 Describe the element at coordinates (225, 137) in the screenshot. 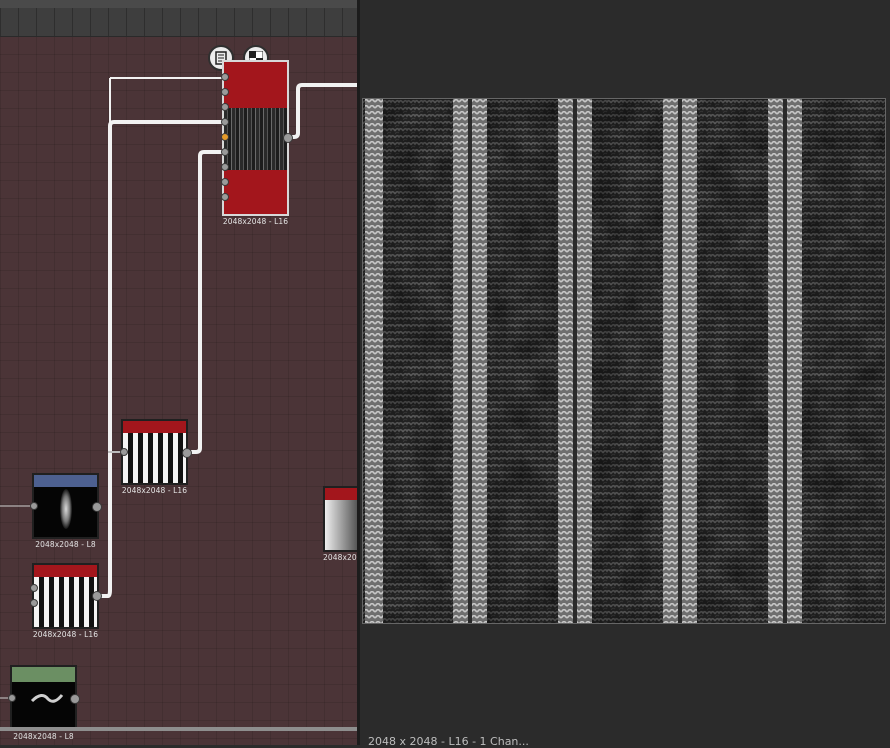

I see `input-port-active` at that location.